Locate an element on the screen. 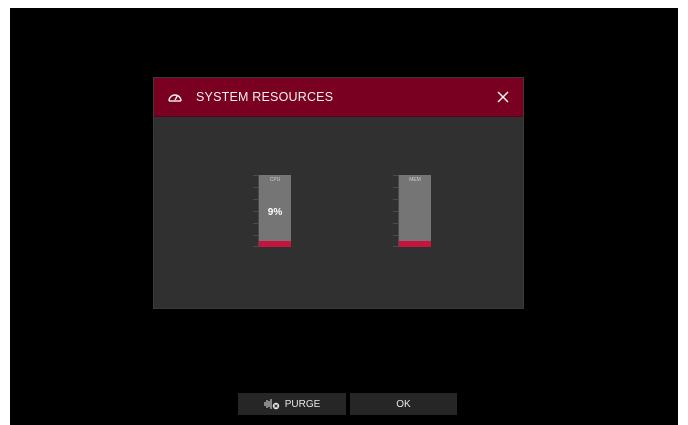 Image resolution: width=688 pixels, height=425 pixels. mem-meter-fill is located at coordinates (415, 243).